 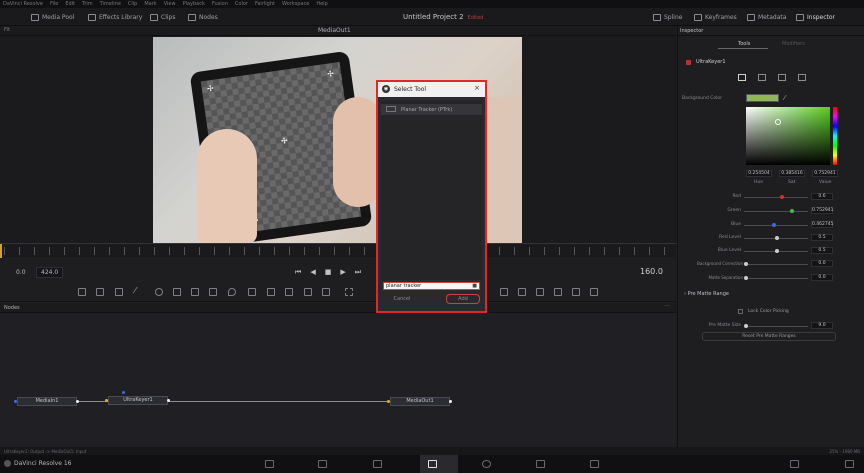 What do you see at coordinates (782, 197) in the screenshot?
I see `red-slider-knob` at bounding box center [782, 197].